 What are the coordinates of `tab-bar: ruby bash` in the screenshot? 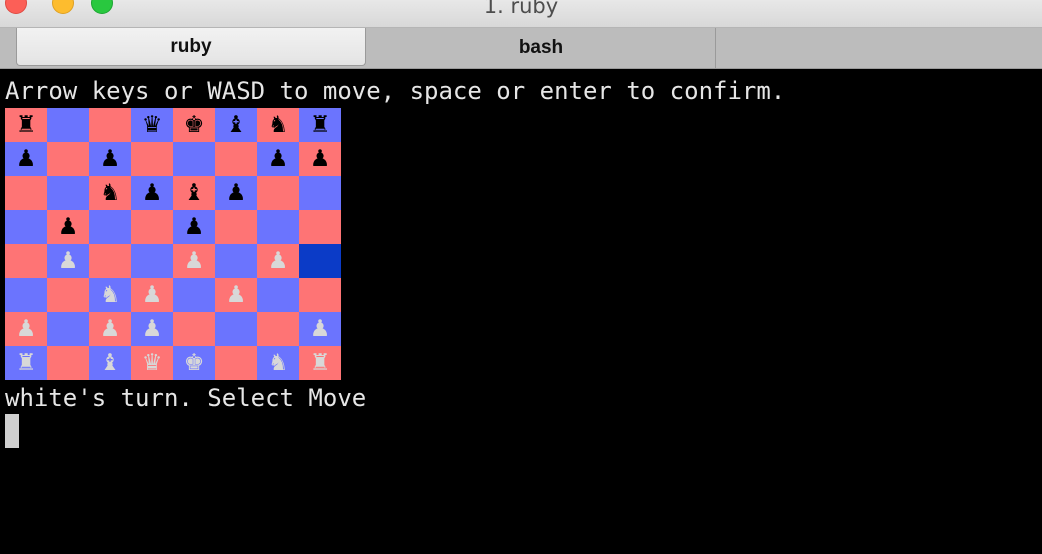 It's located at (521, 48).